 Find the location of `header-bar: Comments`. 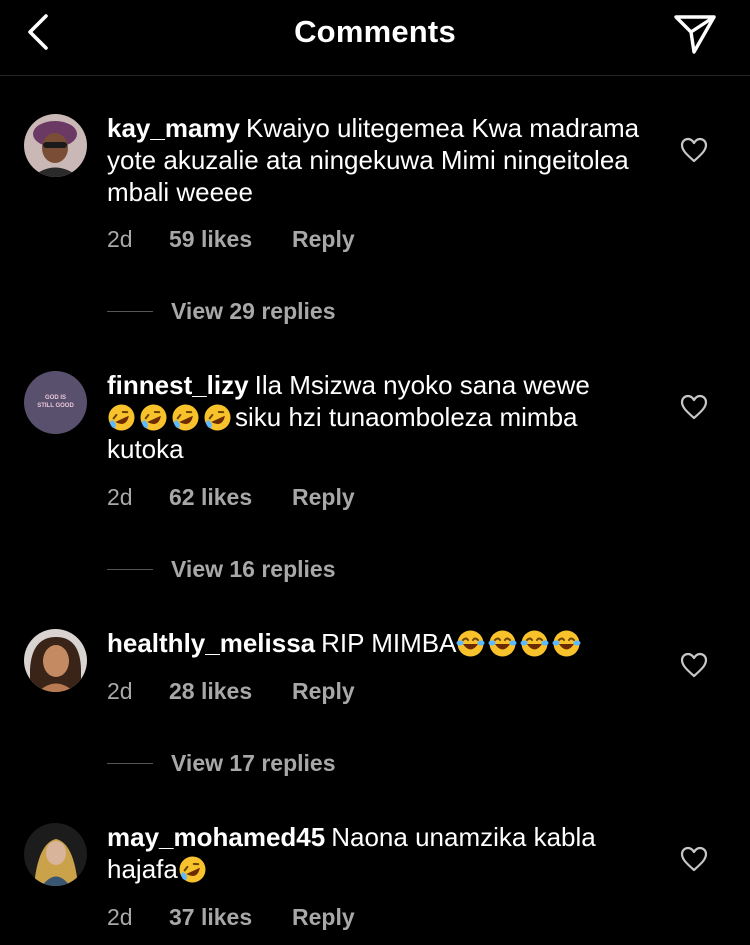

header-bar: Comments is located at coordinates (375, 38).